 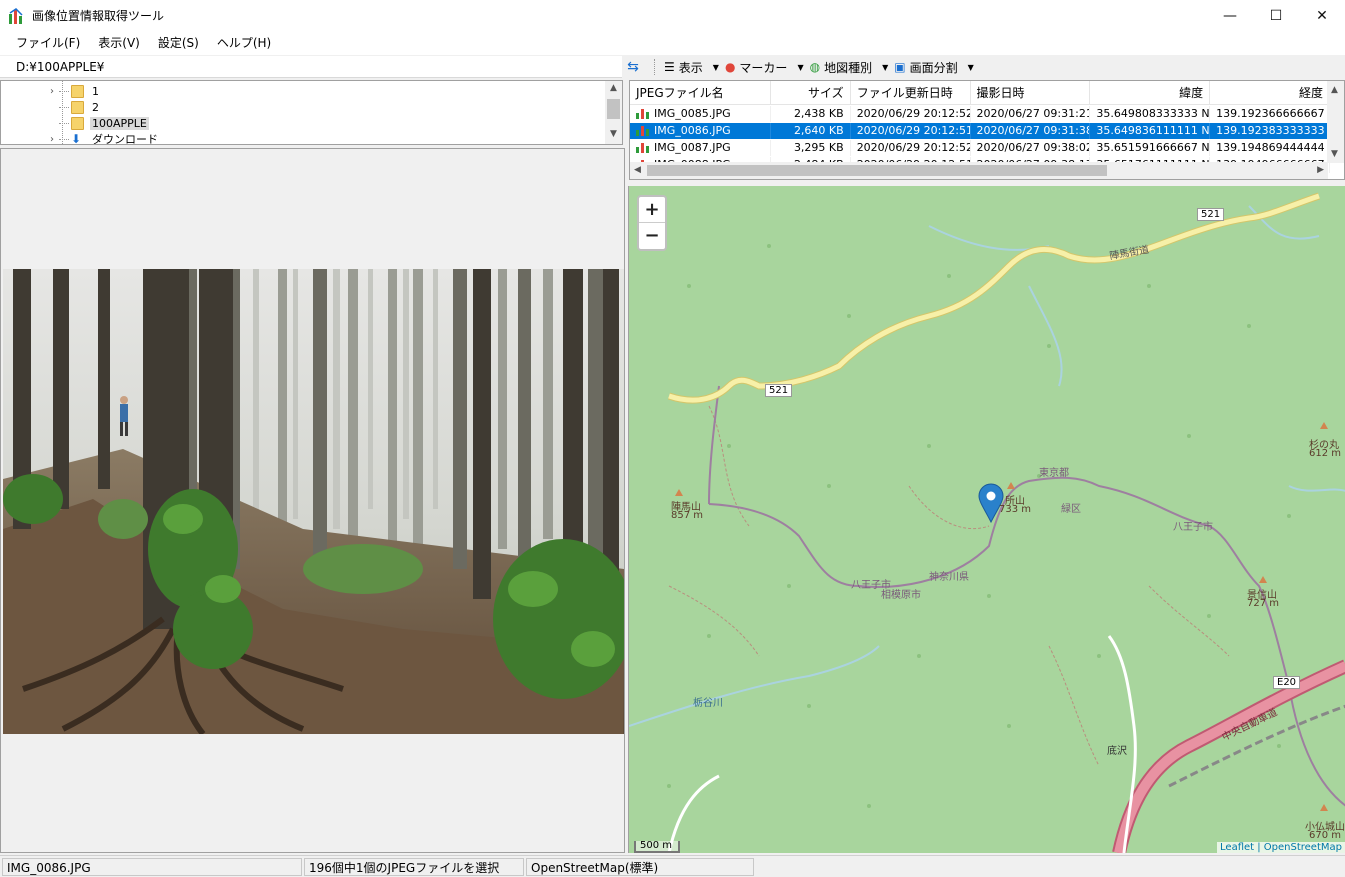 I want to click on tree-scrollbar: ▲ ▼, so click(x=613, y=112).